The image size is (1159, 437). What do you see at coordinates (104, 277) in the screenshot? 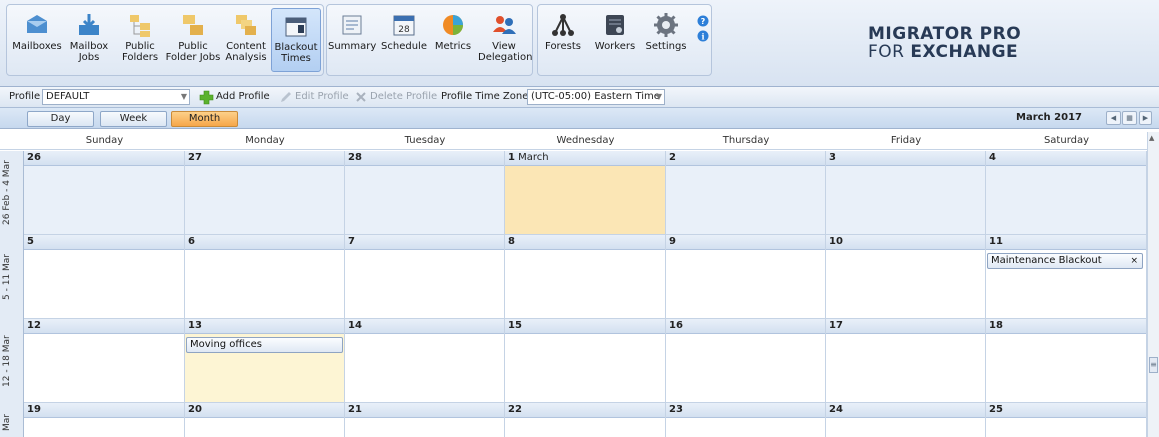
I see `day-cell: 5` at bounding box center [104, 277].